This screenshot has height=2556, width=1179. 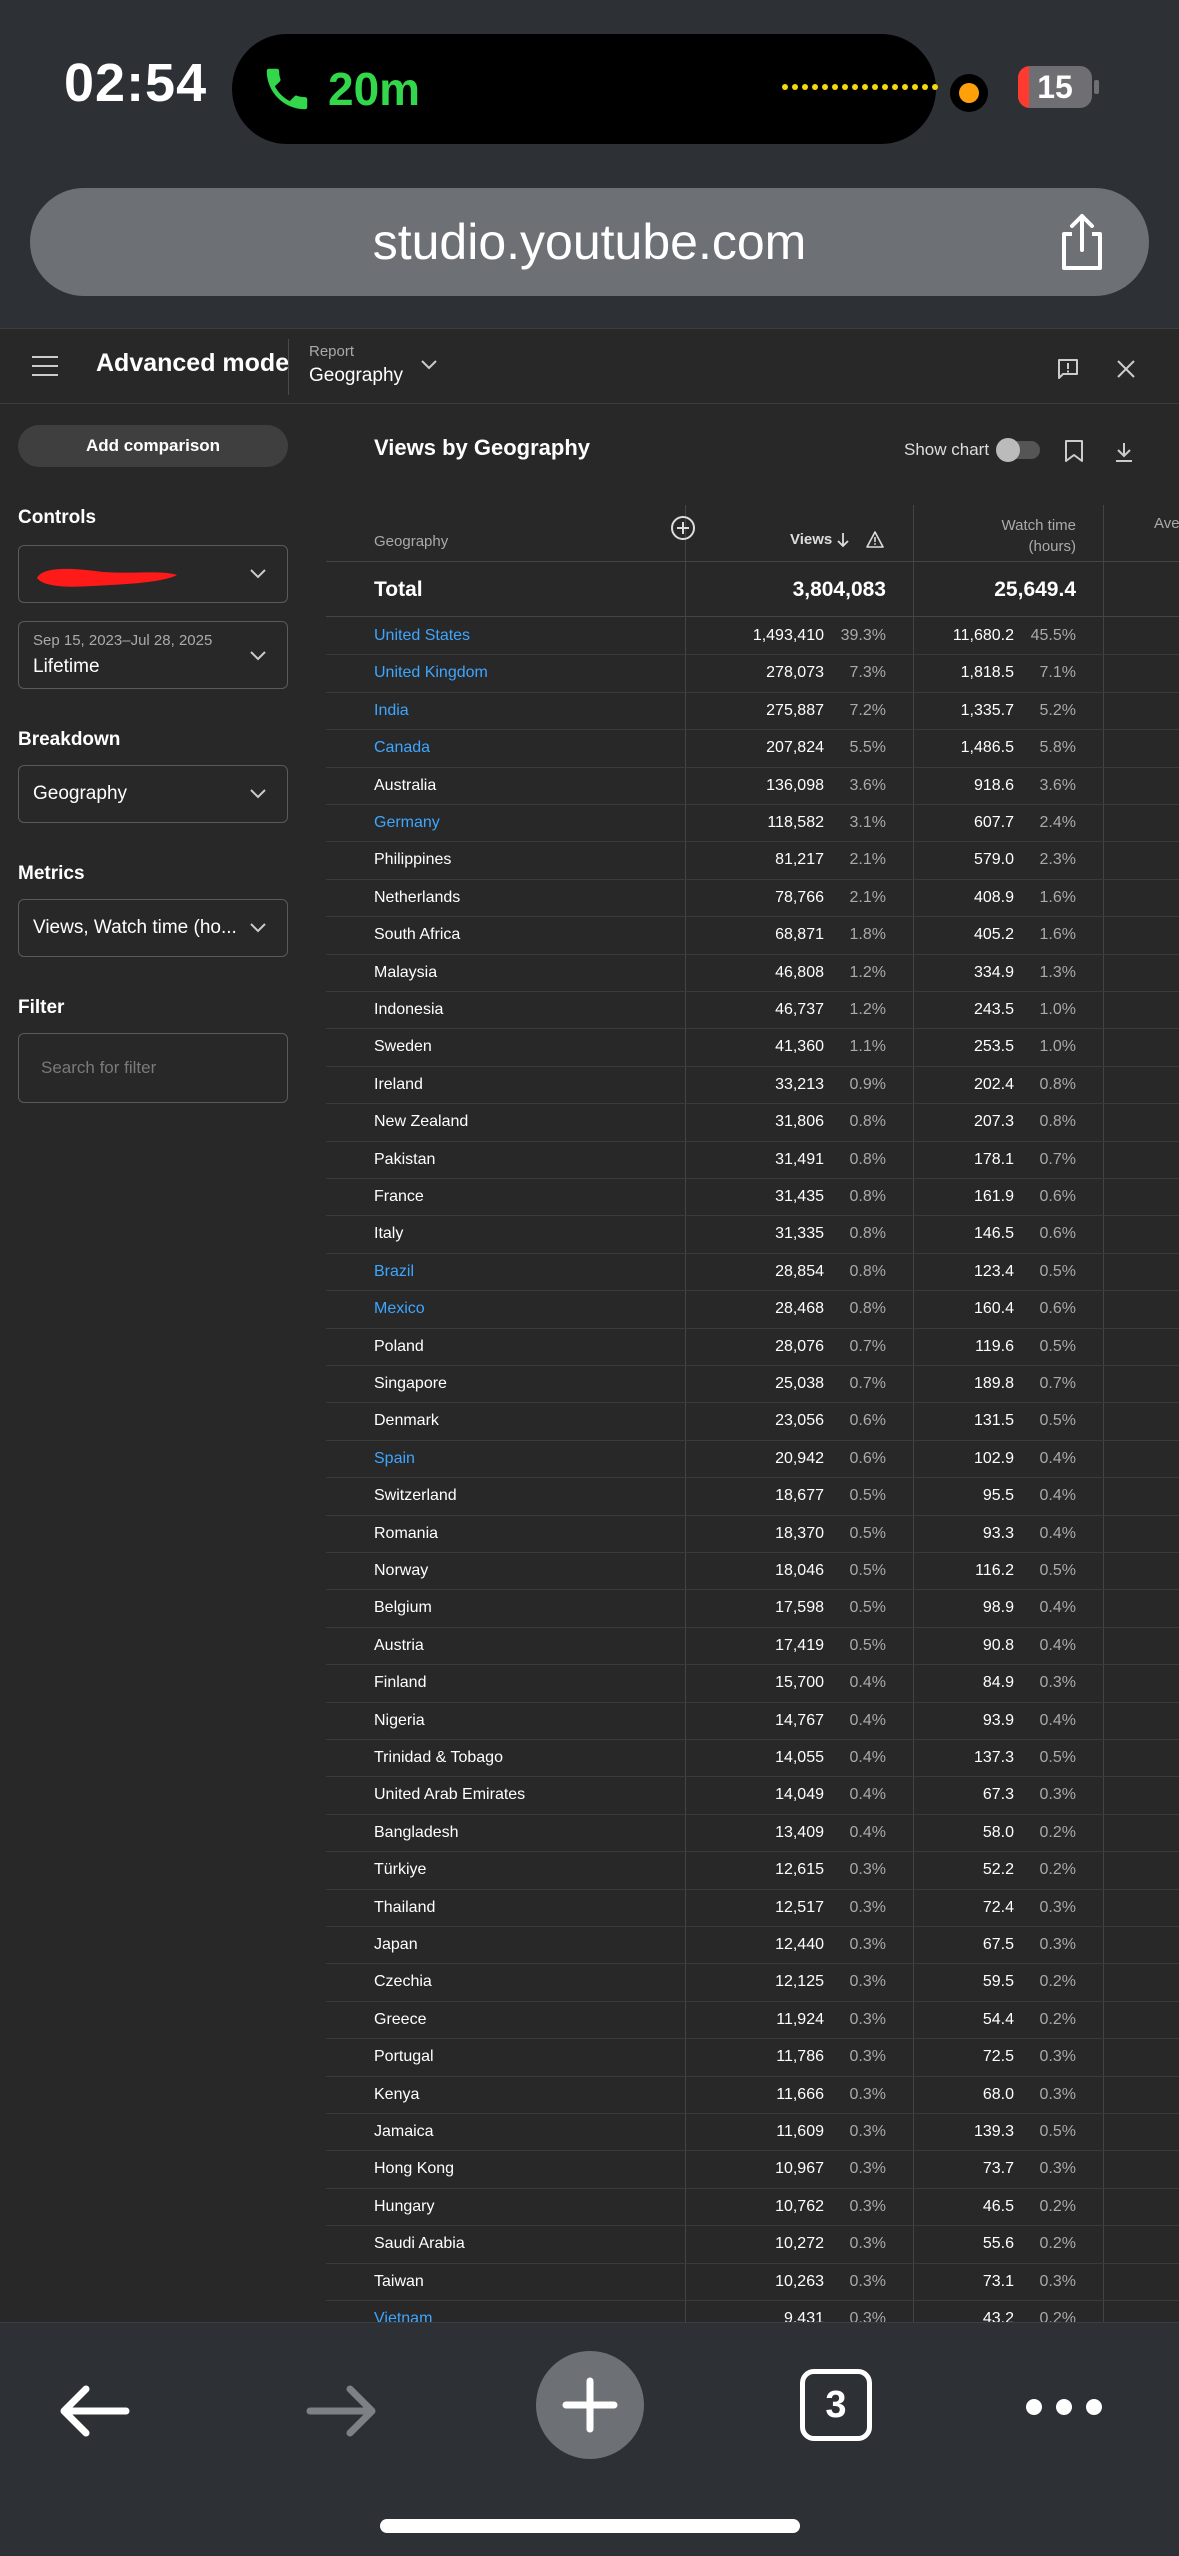 What do you see at coordinates (407, 823) in the screenshot?
I see `geography-cell: Germany` at bounding box center [407, 823].